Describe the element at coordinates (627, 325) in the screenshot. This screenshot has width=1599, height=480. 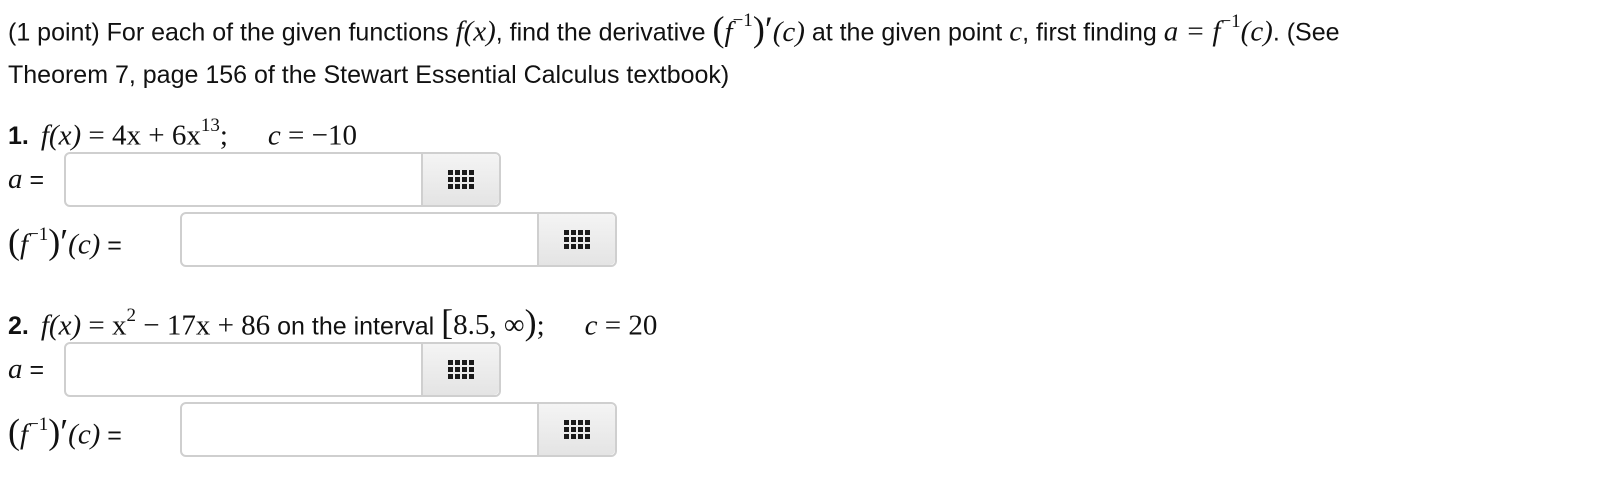
I see `c-value: = 20` at that location.